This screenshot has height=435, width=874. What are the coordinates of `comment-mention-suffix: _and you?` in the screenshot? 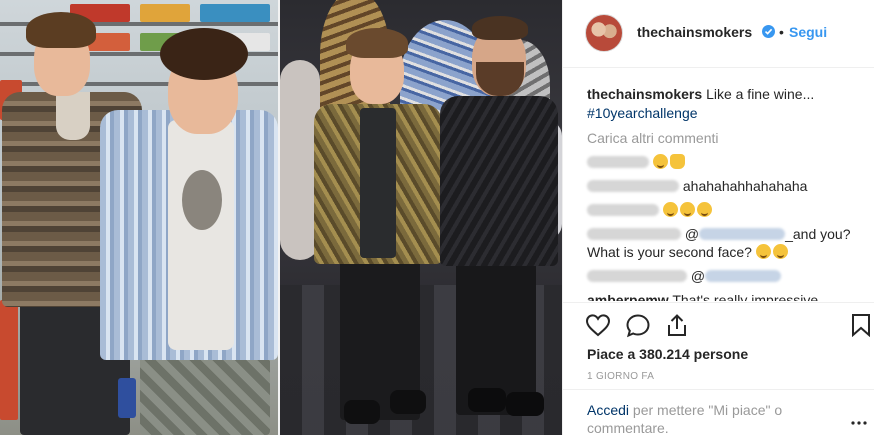 It's located at (818, 234).